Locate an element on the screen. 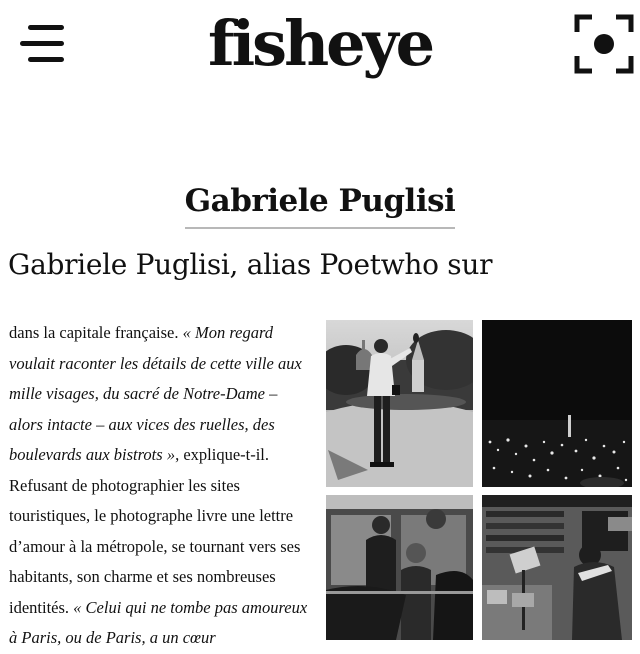  photo-man-in-park is located at coordinates (399, 403).